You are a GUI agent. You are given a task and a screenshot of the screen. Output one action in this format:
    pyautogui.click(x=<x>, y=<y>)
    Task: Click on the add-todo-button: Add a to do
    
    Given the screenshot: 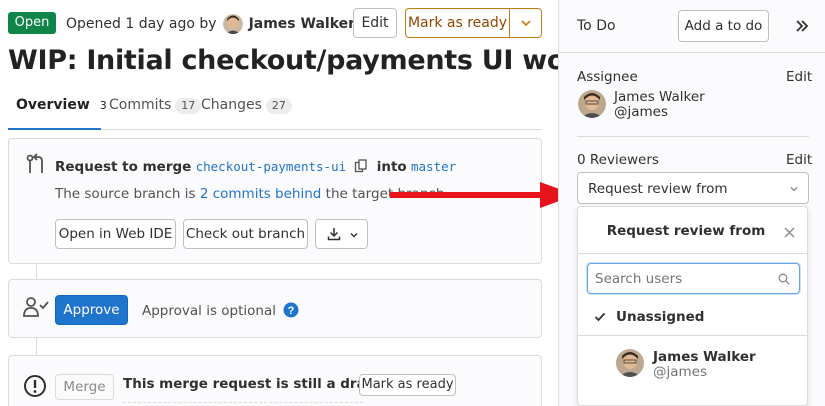 What is the action you would take?
    pyautogui.click(x=723, y=26)
    